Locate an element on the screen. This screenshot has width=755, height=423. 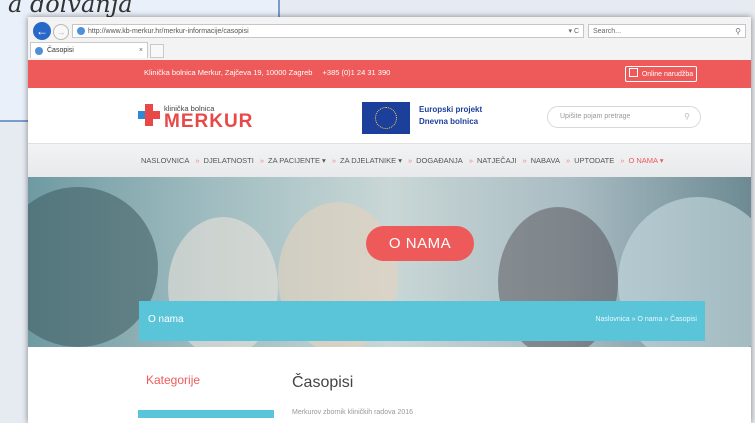
breadcrumb: Naslovnica » O nama » Časopisi is located at coordinates (646, 319).